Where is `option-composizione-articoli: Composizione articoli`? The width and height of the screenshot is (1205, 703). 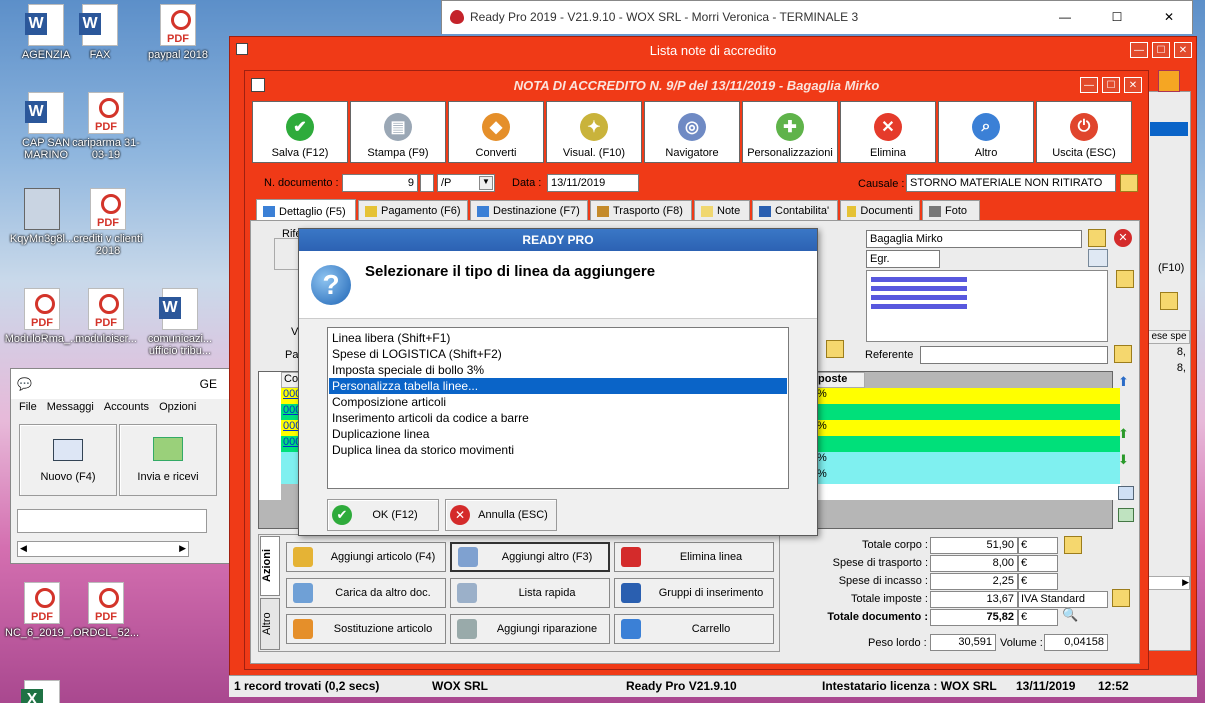 option-composizione-articoli: Composizione articoli is located at coordinates (558, 402).